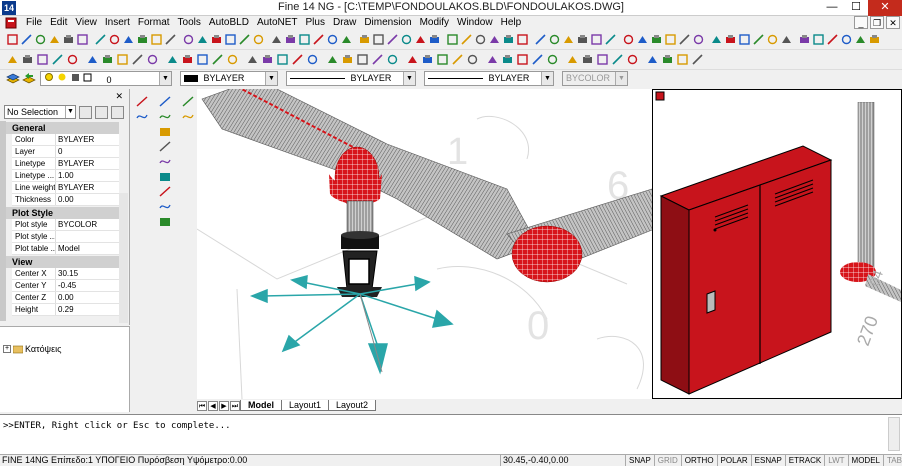  I want to click on property-row: Center X 30.15, so click(65, 274).